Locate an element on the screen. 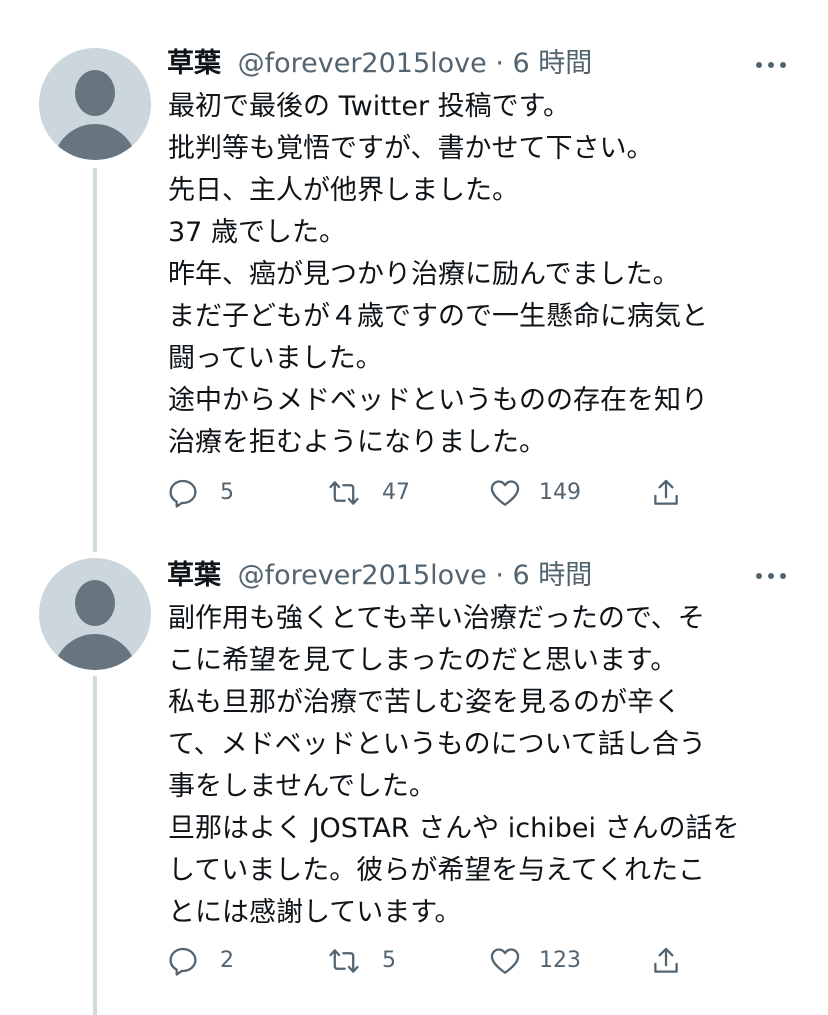  tweet-text-line: していました。彼らが希望を与えてくれたこ is located at coordinates (437, 870).